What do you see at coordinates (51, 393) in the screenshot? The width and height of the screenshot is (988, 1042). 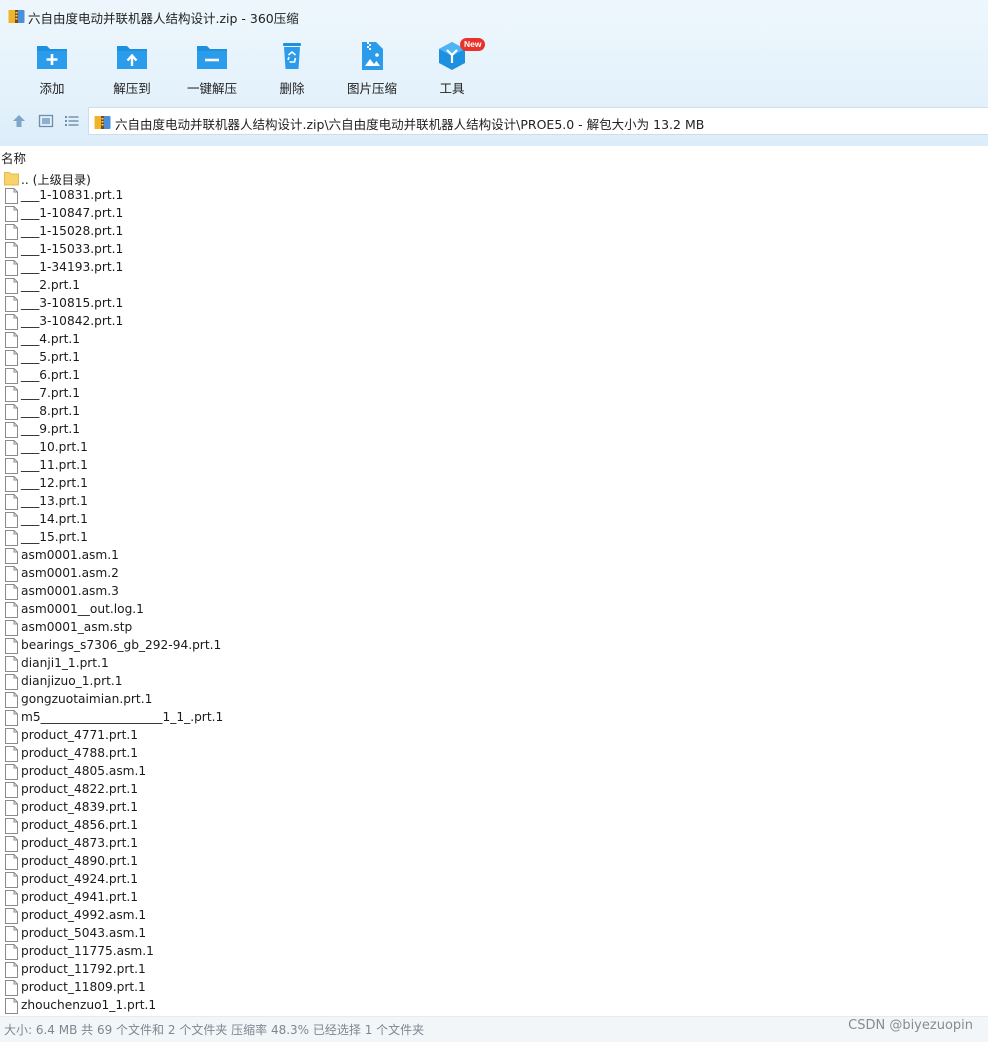 I see `file-name: ___7.prt.1` at bounding box center [51, 393].